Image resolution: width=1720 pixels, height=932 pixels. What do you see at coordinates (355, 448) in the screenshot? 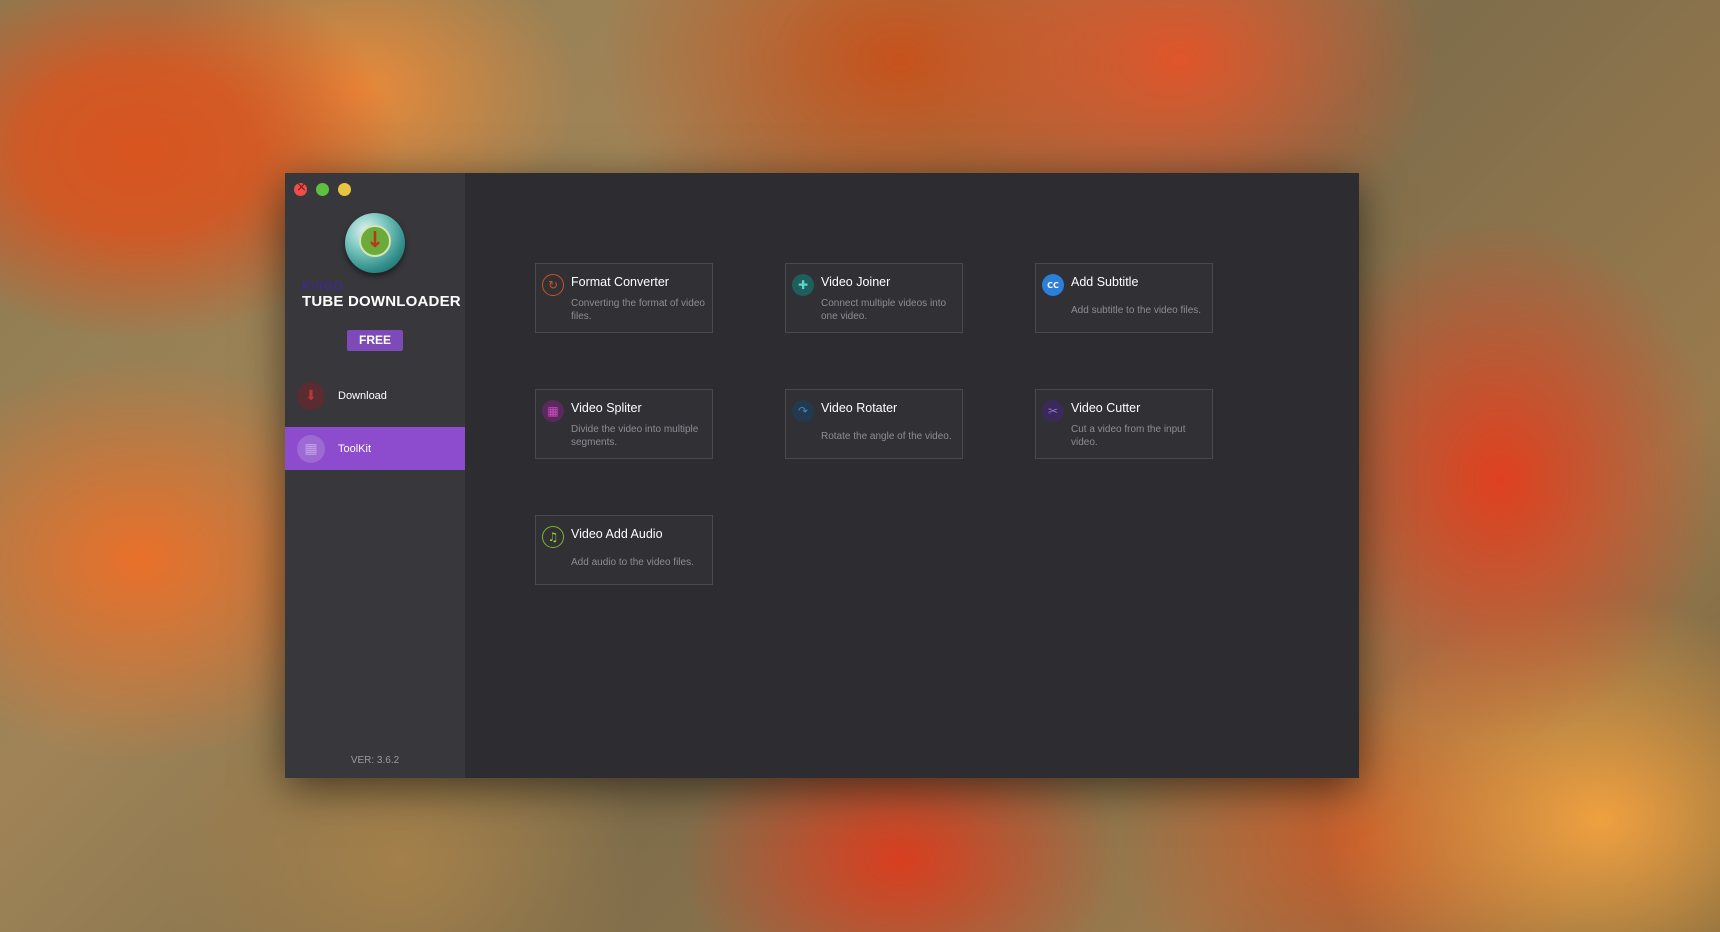
I see `sidebar-item-label: ToolKit` at bounding box center [355, 448].